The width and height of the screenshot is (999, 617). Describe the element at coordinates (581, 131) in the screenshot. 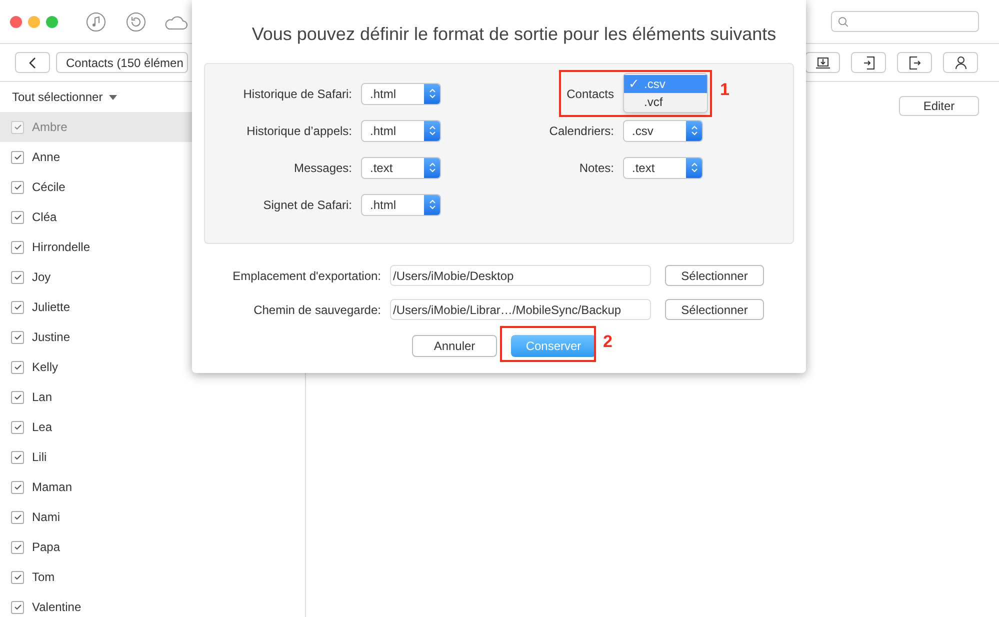

I see `field-label: Calendriers:` at that location.